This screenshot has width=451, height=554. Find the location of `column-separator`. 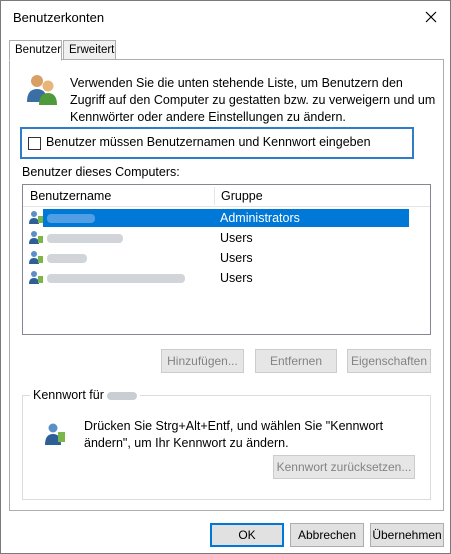

column-separator is located at coordinates (214, 196).